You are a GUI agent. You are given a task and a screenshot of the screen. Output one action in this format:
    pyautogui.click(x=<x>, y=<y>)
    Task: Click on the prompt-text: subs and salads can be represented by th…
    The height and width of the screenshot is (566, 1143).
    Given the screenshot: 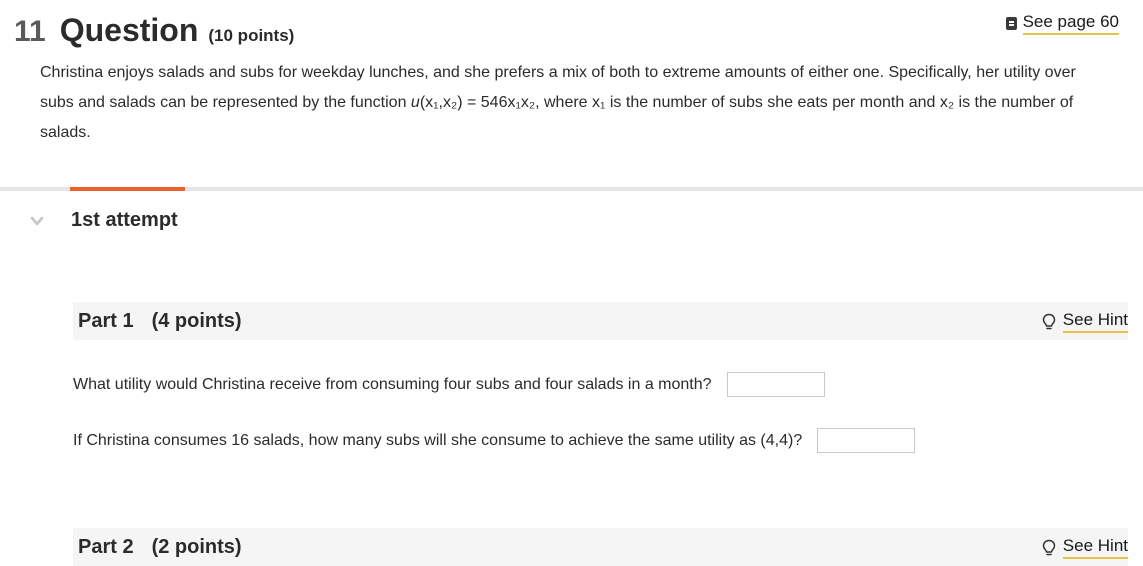 What is the action you would take?
    pyautogui.click(x=225, y=102)
    